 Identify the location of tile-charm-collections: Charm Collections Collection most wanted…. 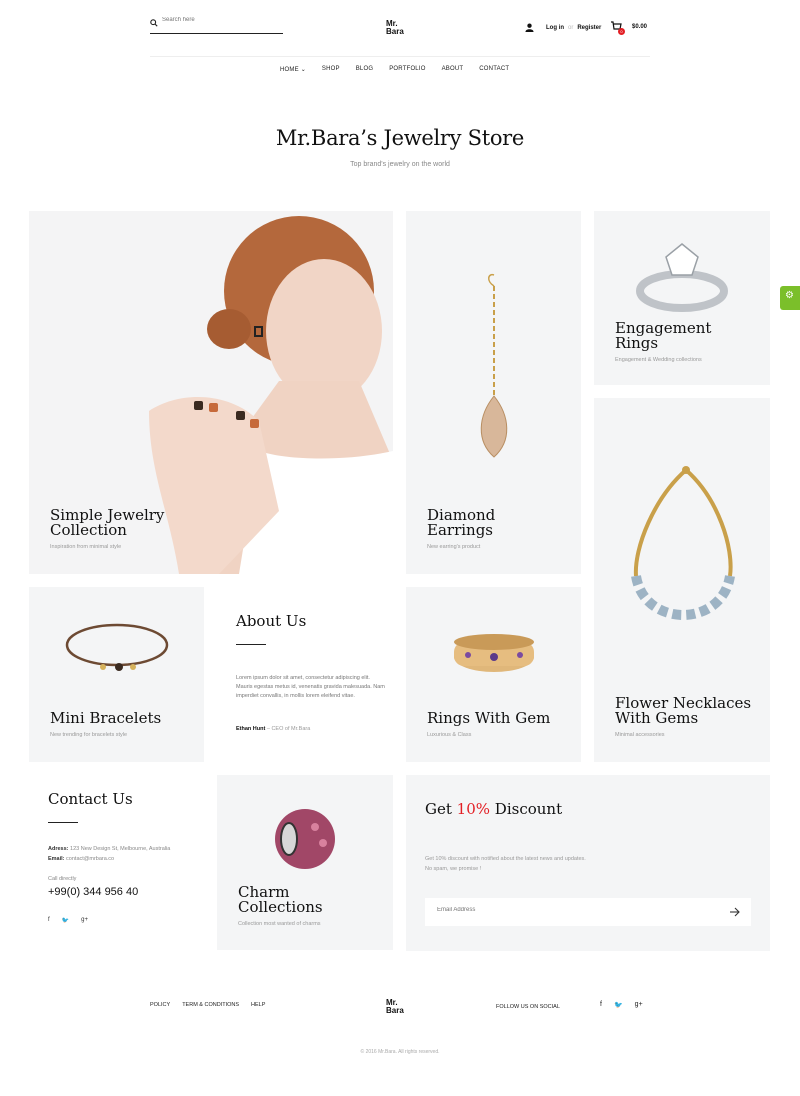
(305, 862).